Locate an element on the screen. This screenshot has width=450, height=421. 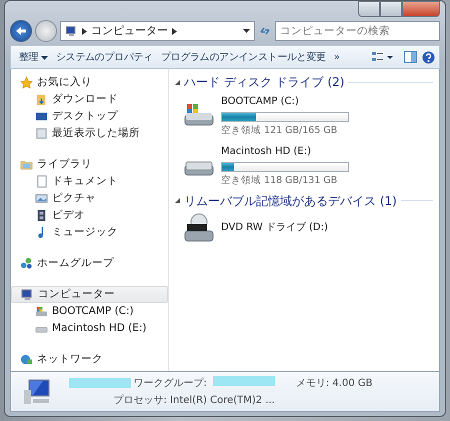
toolbar-button: システムのプロパティ is located at coordinates (104, 57).